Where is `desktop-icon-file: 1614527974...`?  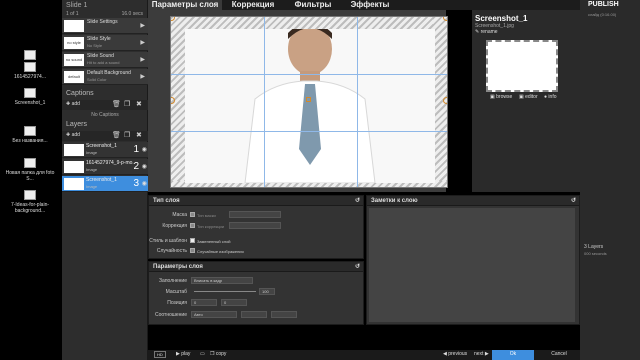
desktop-icon-file: 1614527974... is located at coordinates (30, 71).